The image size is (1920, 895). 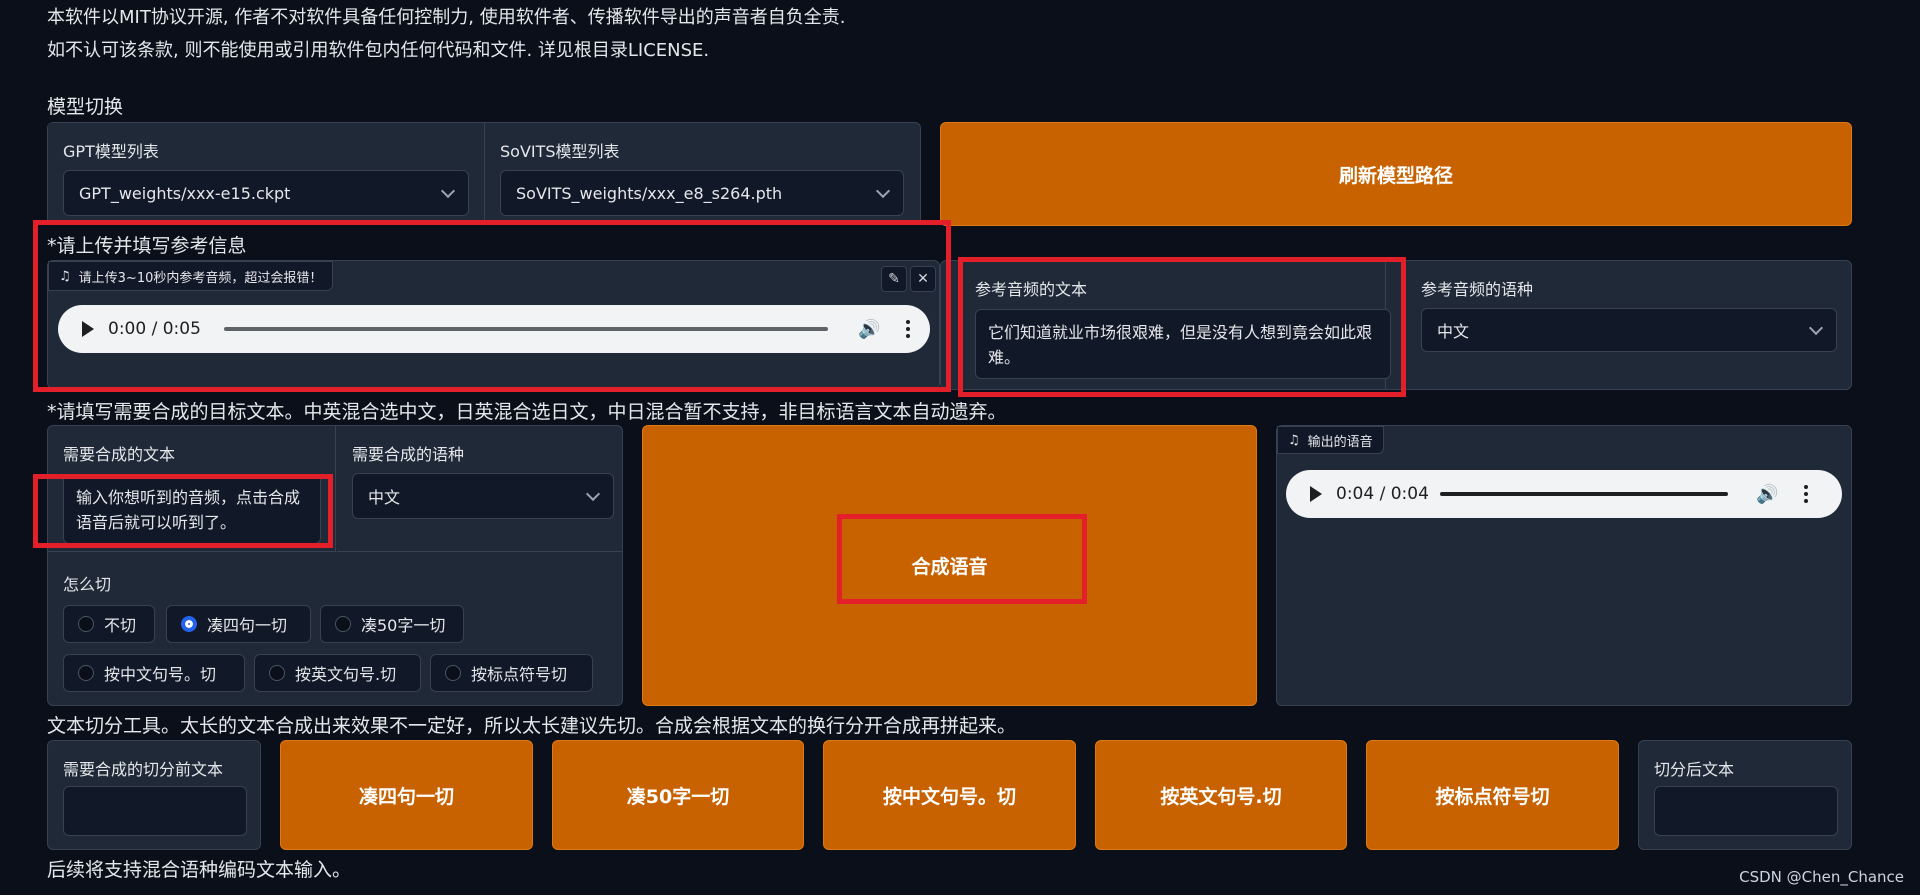 I want to click on split-fifty-chars-button: 凑50字一切, so click(x=678, y=795).